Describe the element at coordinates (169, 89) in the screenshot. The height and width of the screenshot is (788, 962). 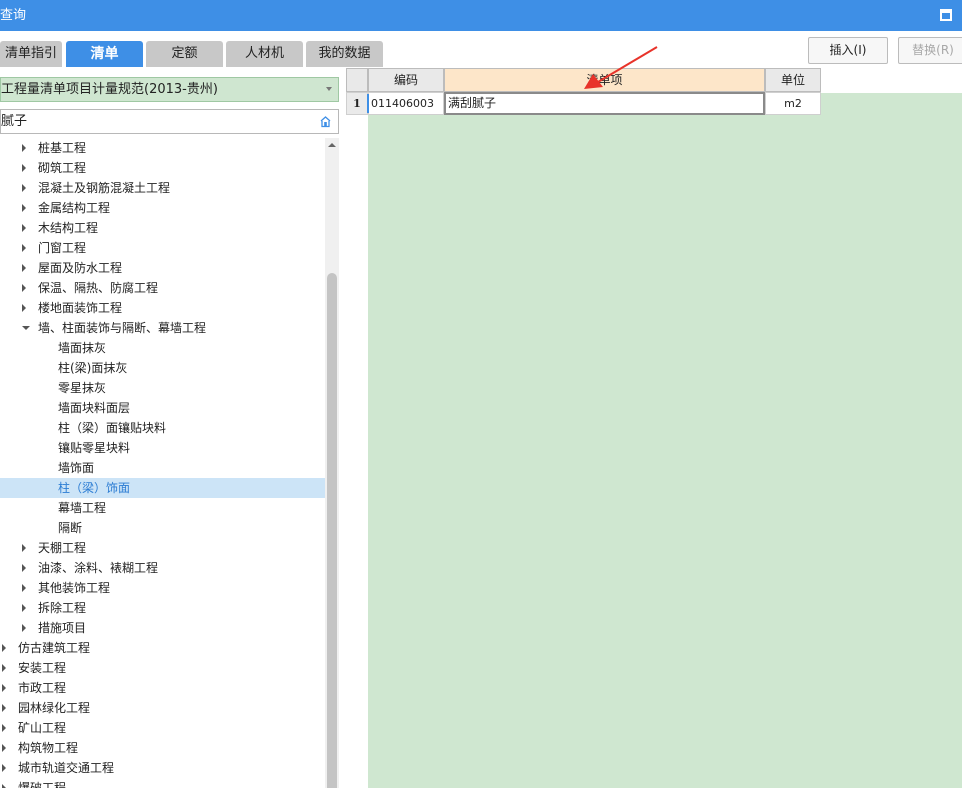
I see `library-select: 工程量清单项目计量规范(2013-贵州)` at that location.